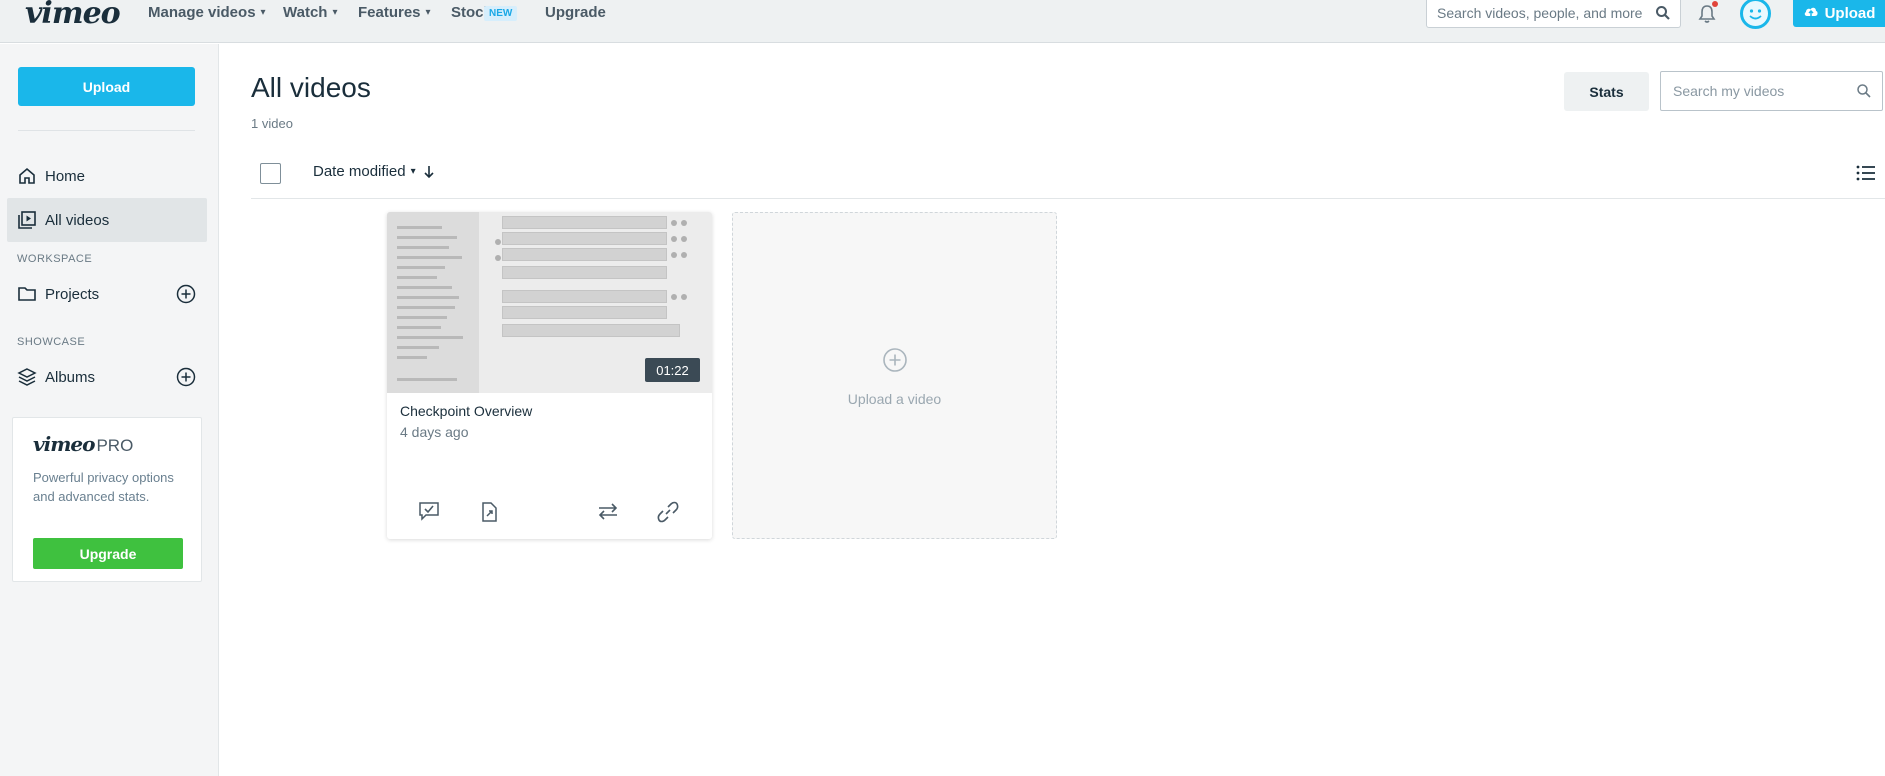 The image size is (1885, 776). Describe the element at coordinates (1068, 198) in the screenshot. I see `toolbar-divider` at that location.